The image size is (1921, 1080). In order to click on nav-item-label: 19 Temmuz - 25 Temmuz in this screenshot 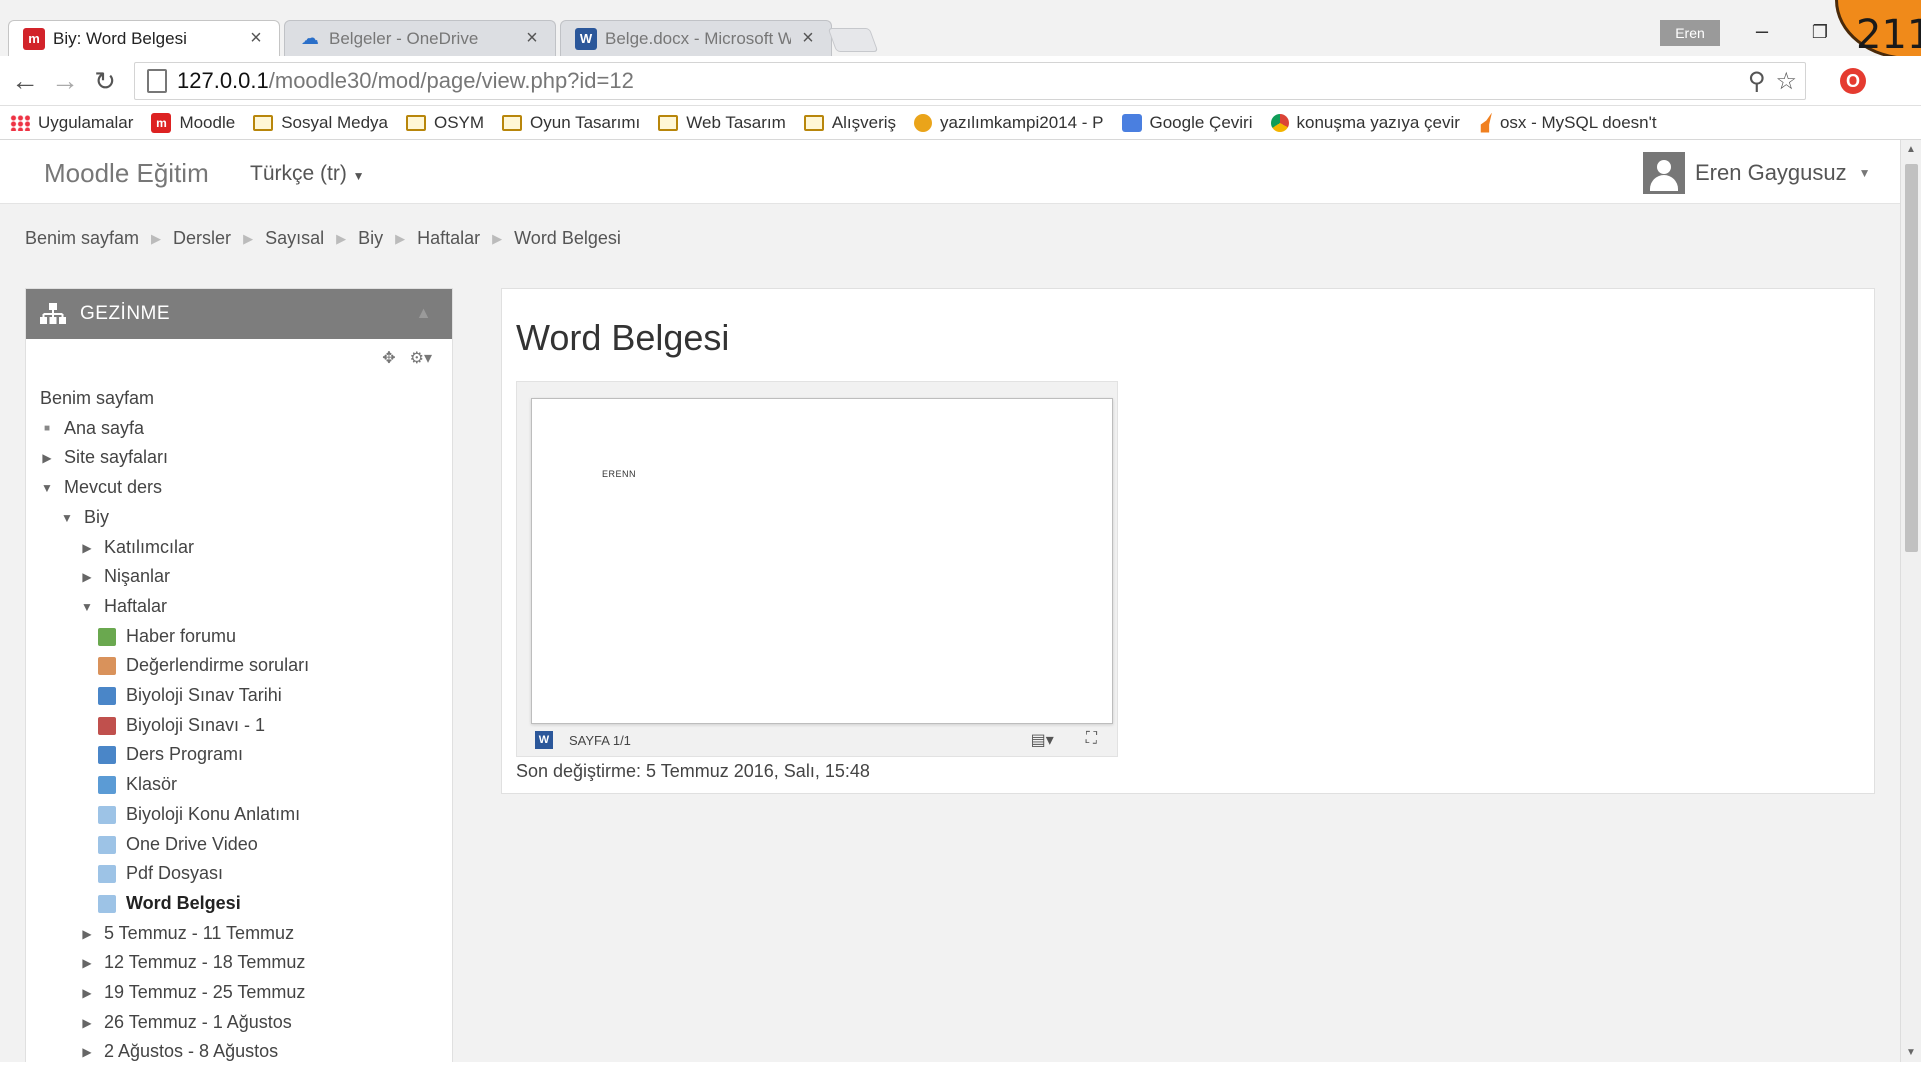, I will do `click(205, 992)`.